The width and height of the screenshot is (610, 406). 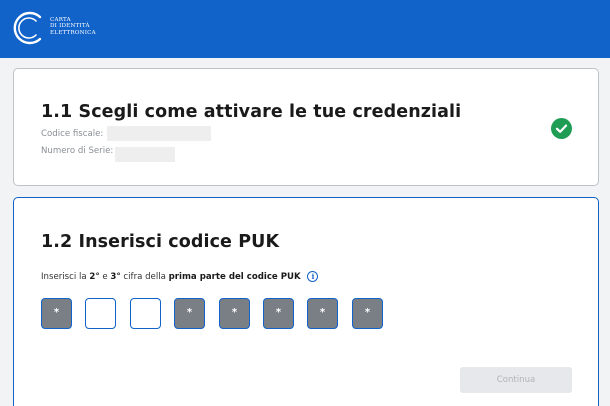 What do you see at coordinates (516, 380) in the screenshot?
I see `continue-button: Continua` at bounding box center [516, 380].